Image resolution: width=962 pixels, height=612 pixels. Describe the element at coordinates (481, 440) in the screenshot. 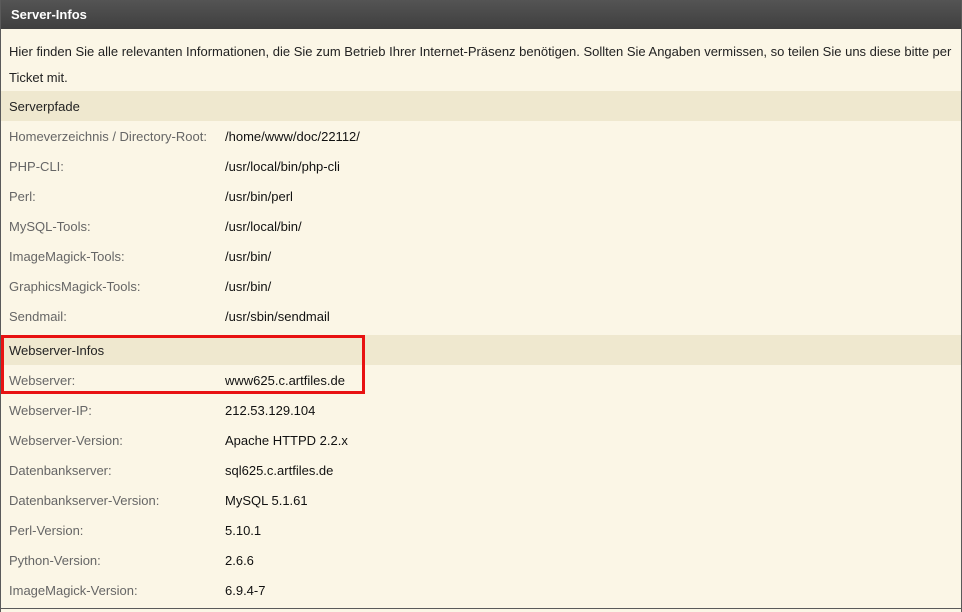

I see `table-row: Webserver-Version: Apache HTTPD 2.2.x` at that location.